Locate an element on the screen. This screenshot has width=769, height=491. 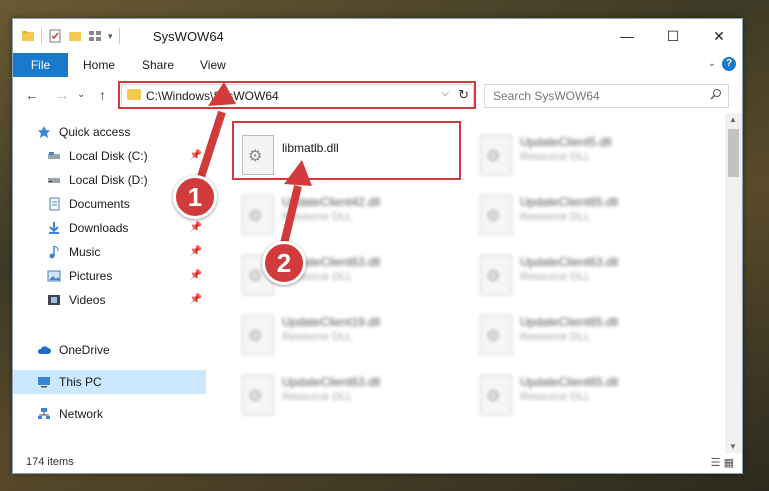
scrollbar-thumb is located at coordinates (733, 153).